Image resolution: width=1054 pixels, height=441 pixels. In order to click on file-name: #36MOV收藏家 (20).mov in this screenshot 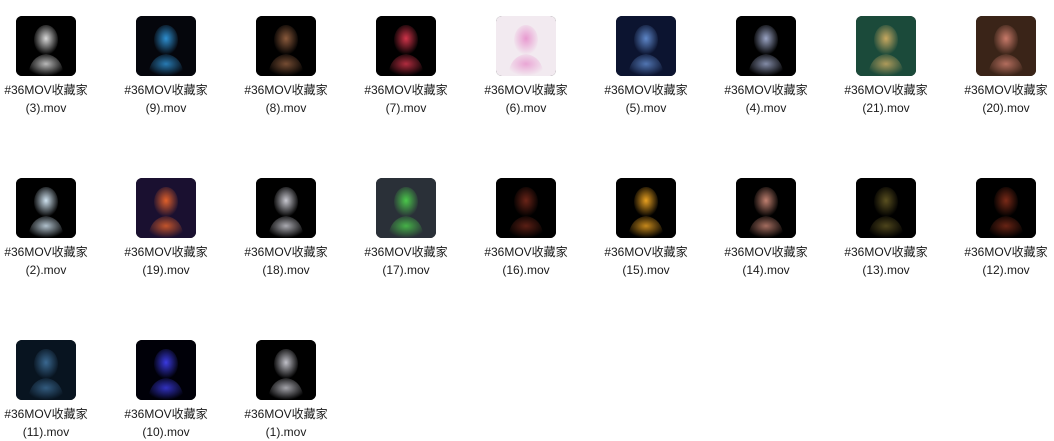, I will do `click(1000, 99)`.